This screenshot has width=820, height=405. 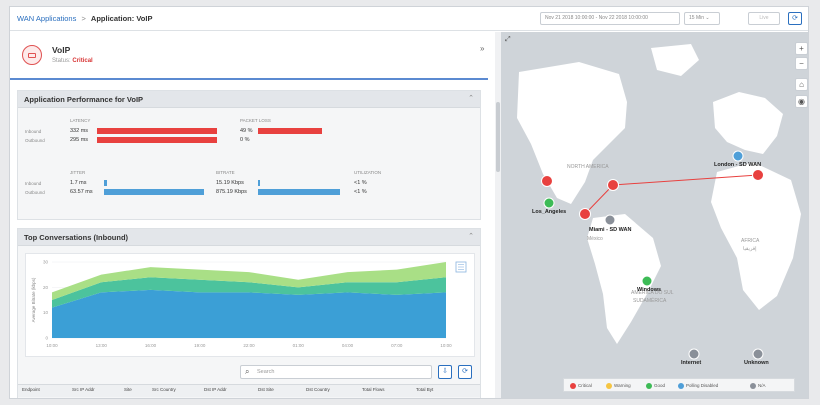 What do you see at coordinates (78, 172) in the screenshot?
I see `jitter-heading: JITTER` at bounding box center [78, 172].